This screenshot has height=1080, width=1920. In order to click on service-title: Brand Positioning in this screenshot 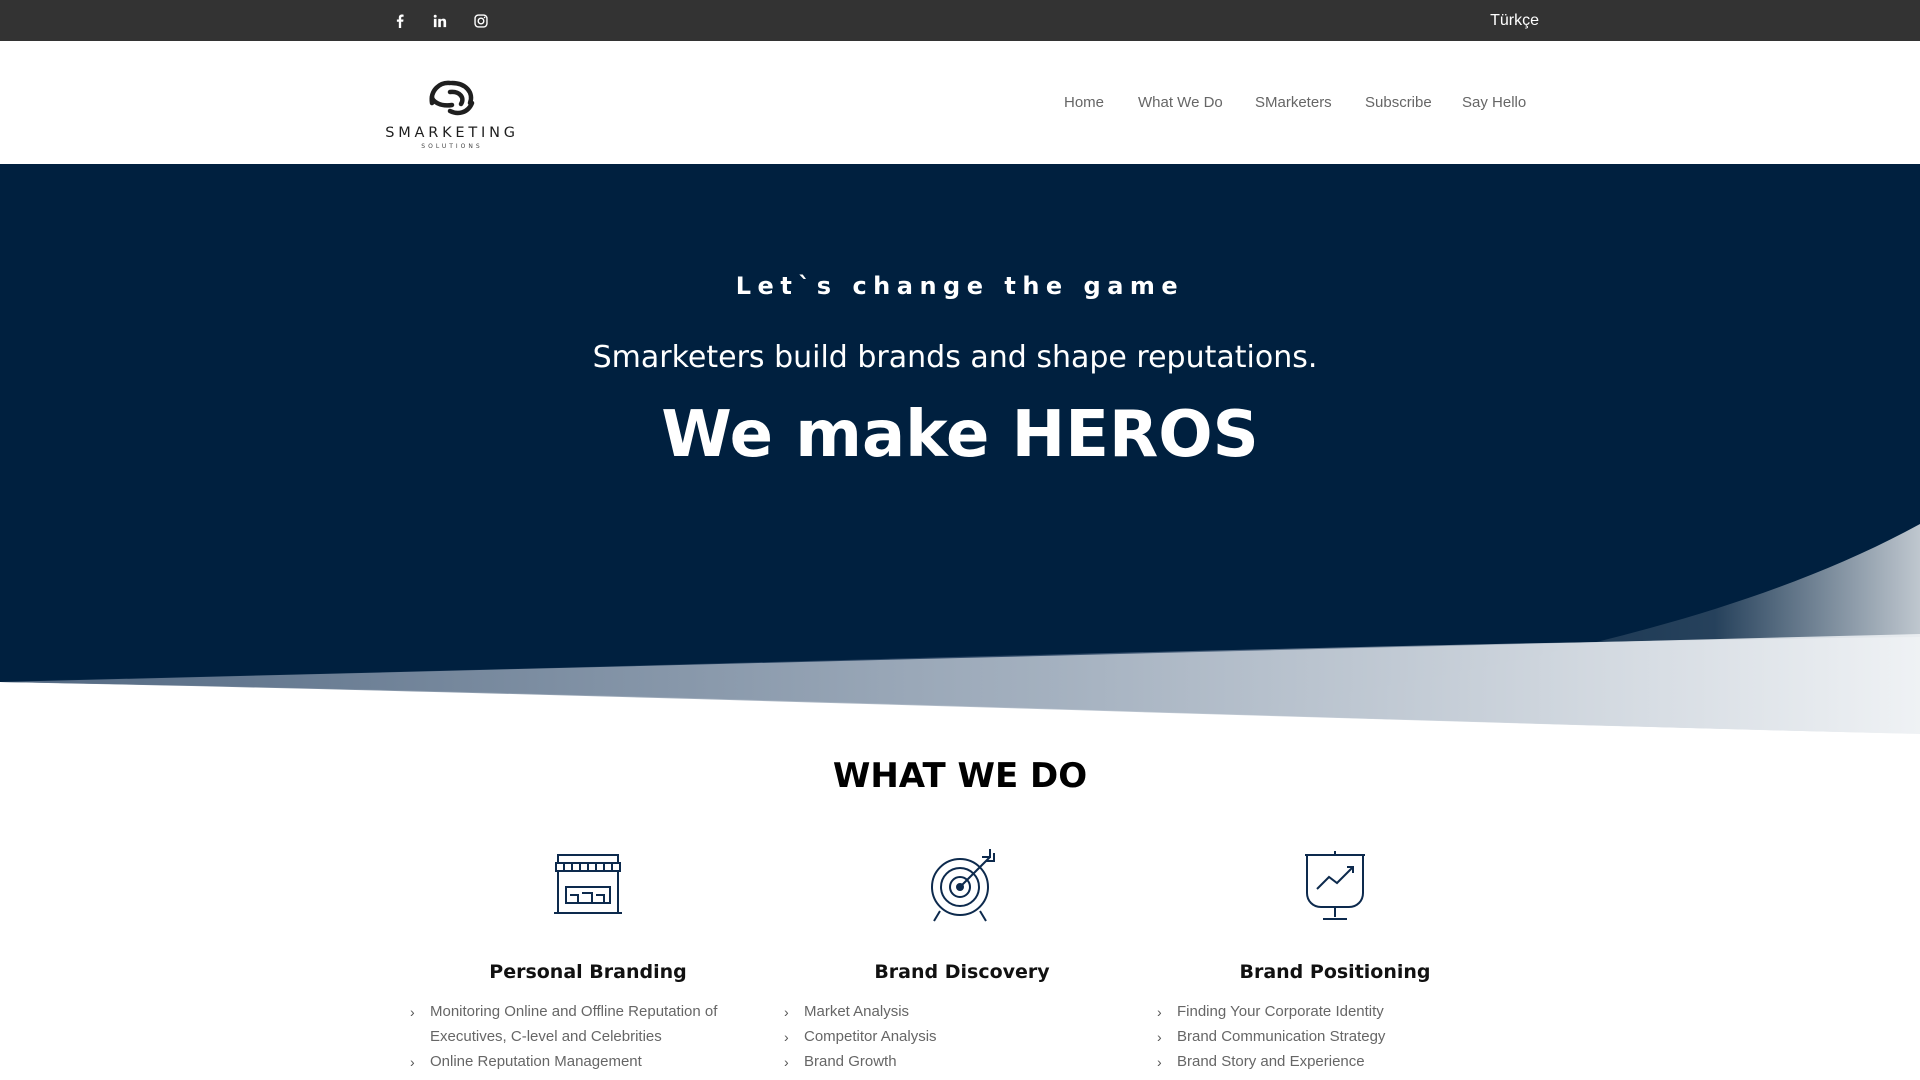, I will do `click(1335, 972)`.